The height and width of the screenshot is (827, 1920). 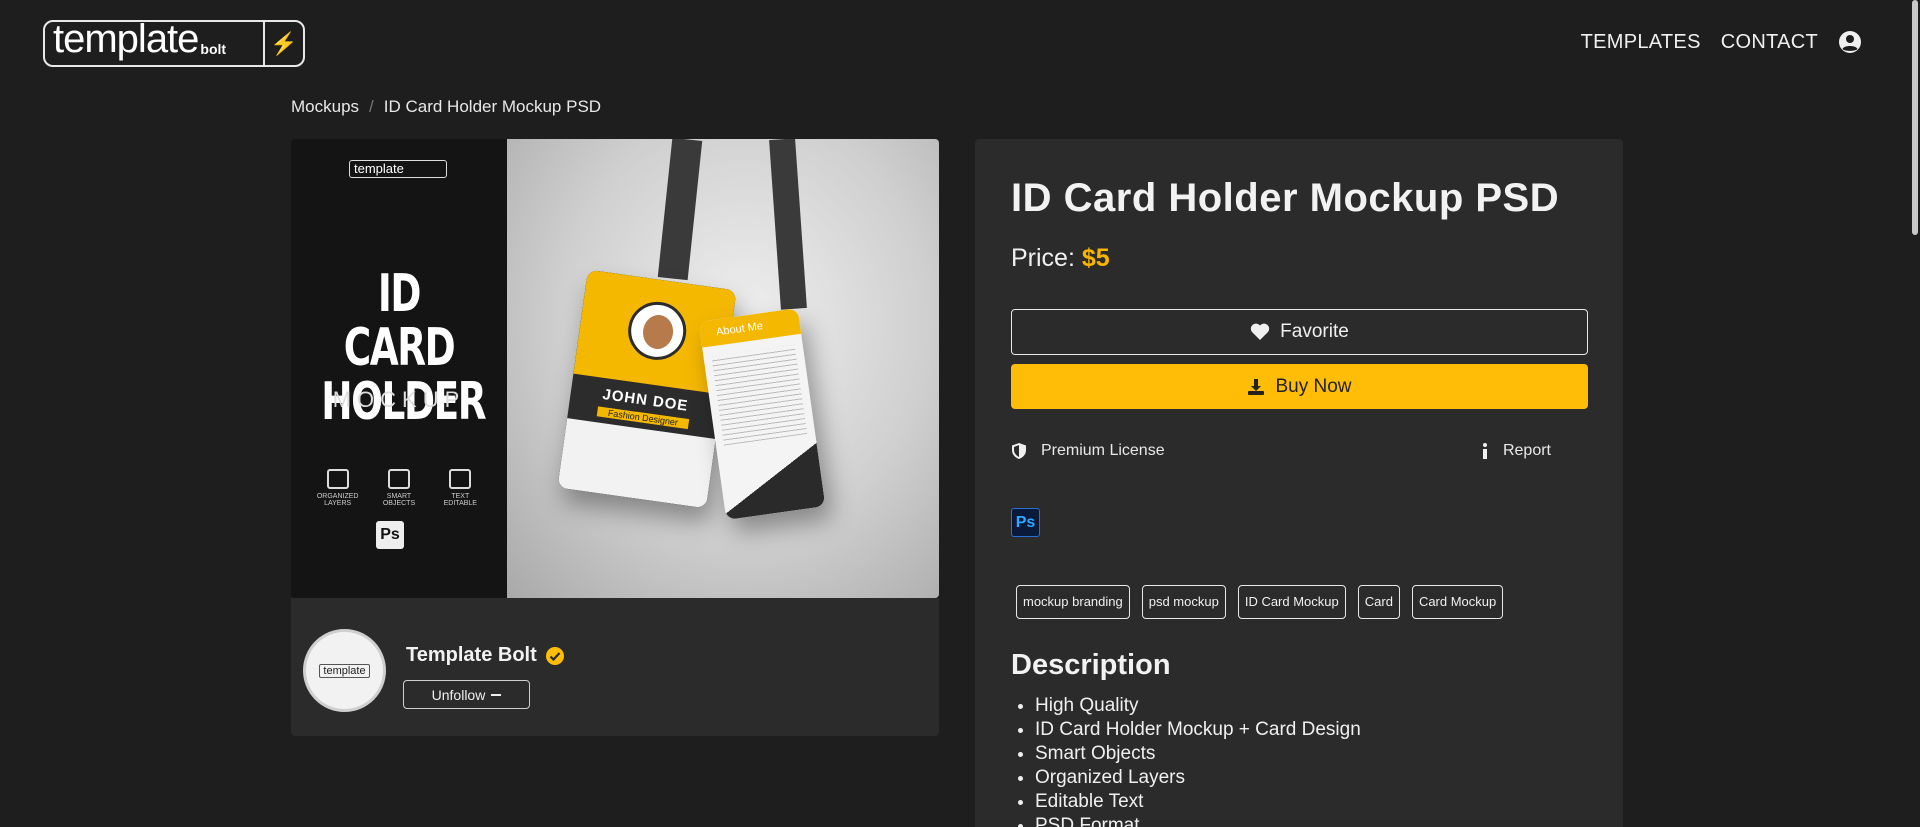 I want to click on text-icon, so click(x=460, y=479).